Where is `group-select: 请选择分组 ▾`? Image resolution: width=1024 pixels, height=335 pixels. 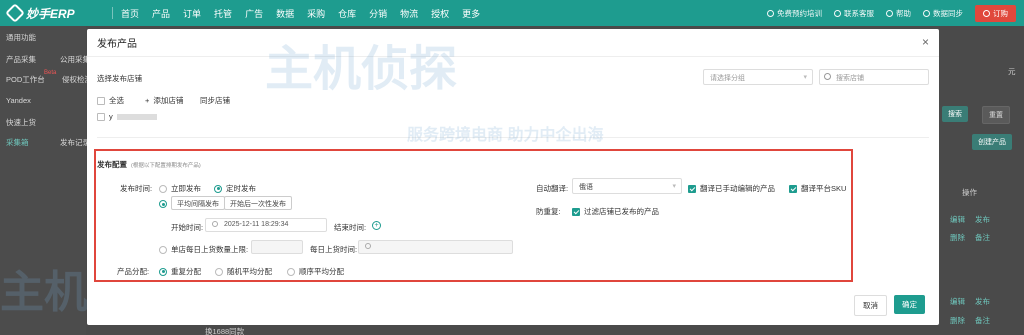
group-select: 请选择分组 ▾ is located at coordinates (758, 77).